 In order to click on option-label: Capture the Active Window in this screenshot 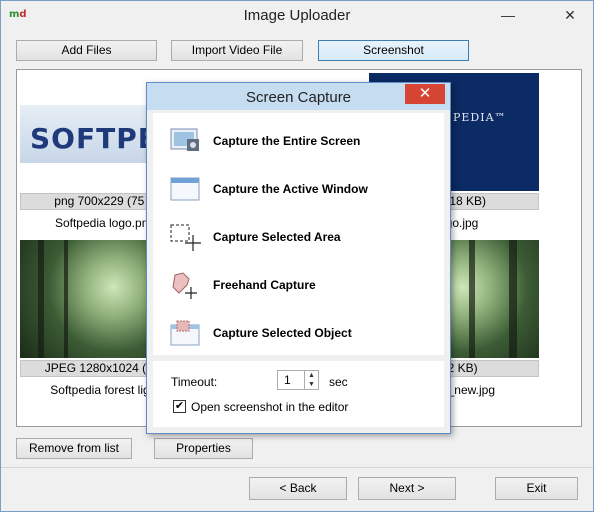, I will do `click(290, 189)`.